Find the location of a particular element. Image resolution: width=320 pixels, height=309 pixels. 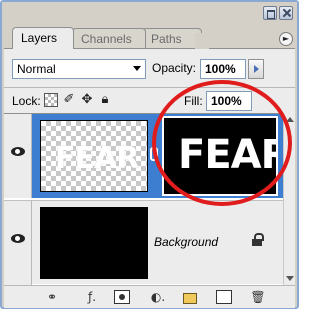

lock-brush-icon: ✐ is located at coordinates (69, 100).